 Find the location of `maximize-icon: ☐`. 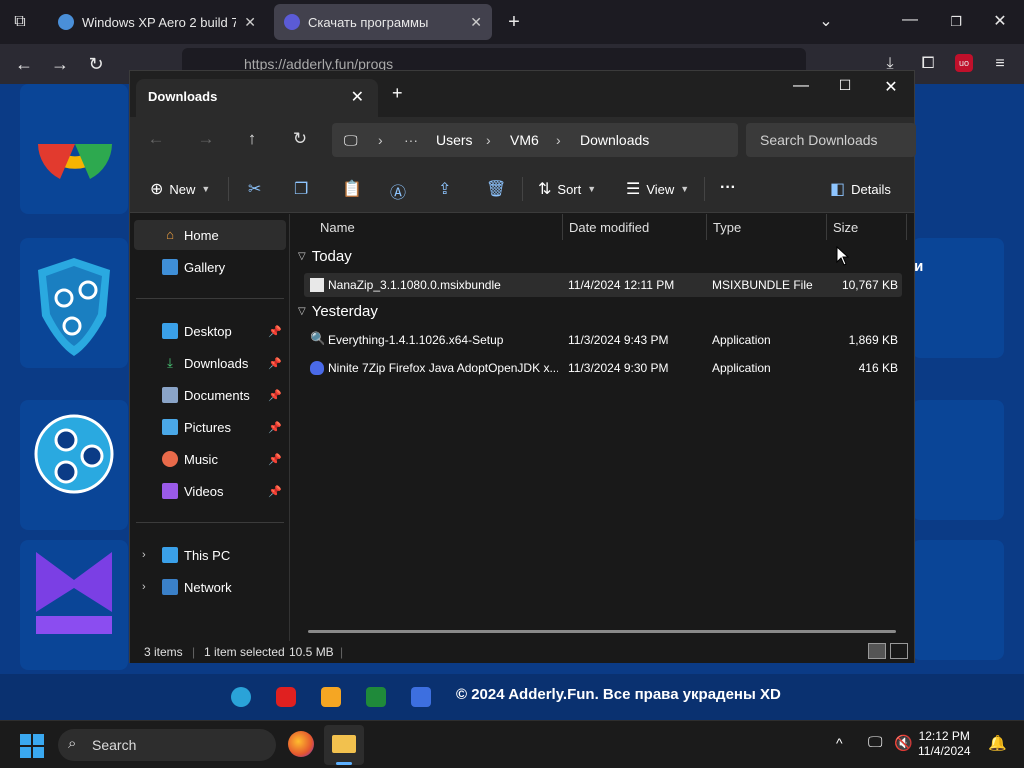

maximize-icon: ☐ is located at coordinates (845, 85).